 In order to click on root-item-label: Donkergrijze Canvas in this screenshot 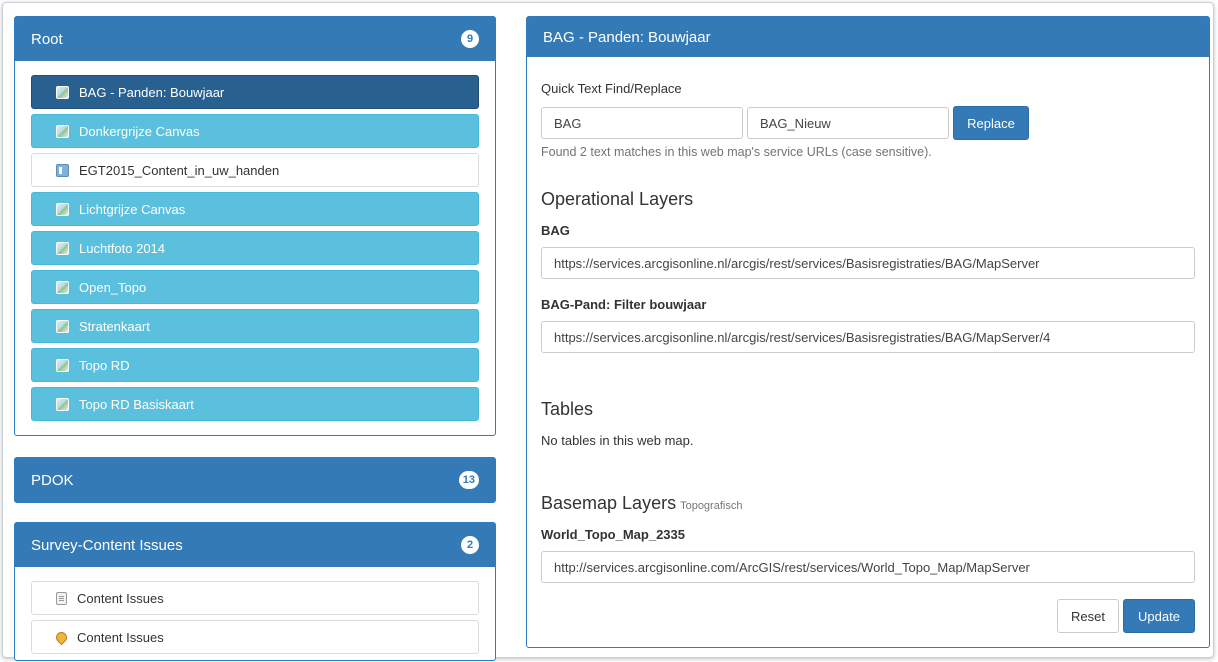, I will do `click(139, 131)`.